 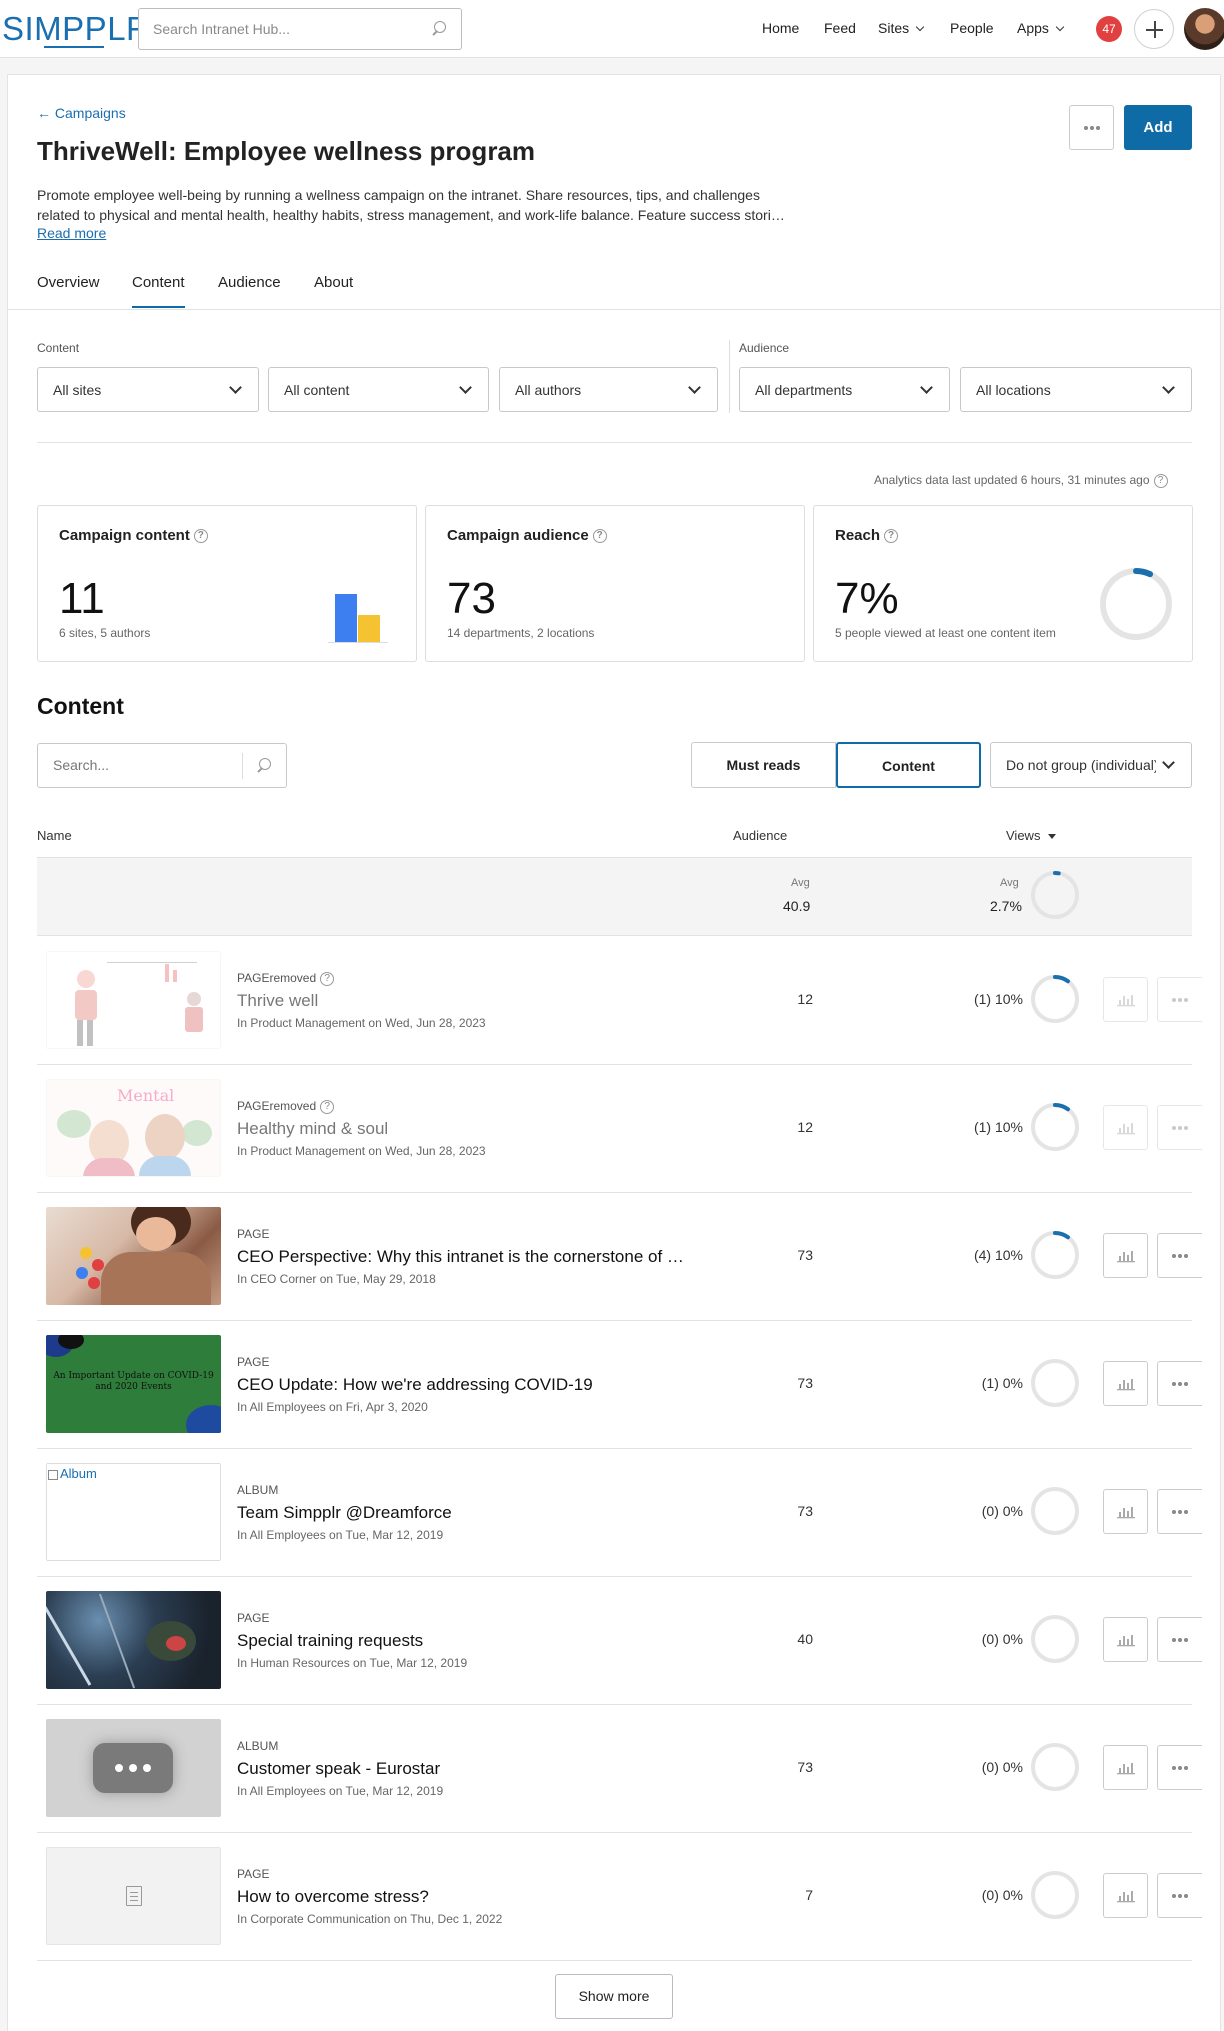 What do you see at coordinates (972, 28) in the screenshot?
I see `nav-people: People` at bounding box center [972, 28].